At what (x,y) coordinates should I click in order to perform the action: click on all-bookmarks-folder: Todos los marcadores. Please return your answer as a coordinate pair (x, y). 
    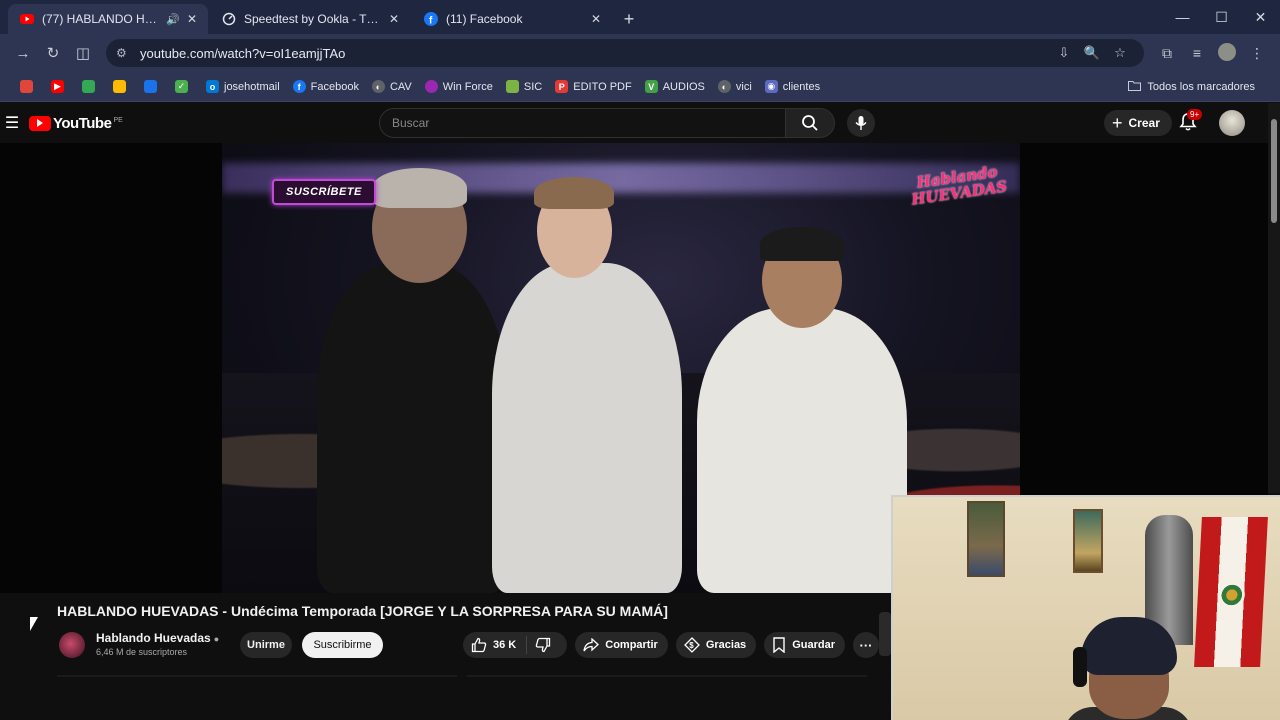
    Looking at the image, I should click on (1191, 87).